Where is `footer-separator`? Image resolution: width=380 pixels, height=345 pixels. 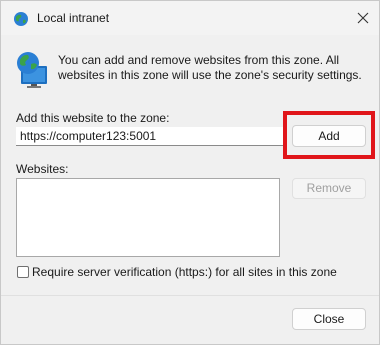 footer-separator is located at coordinates (190, 295).